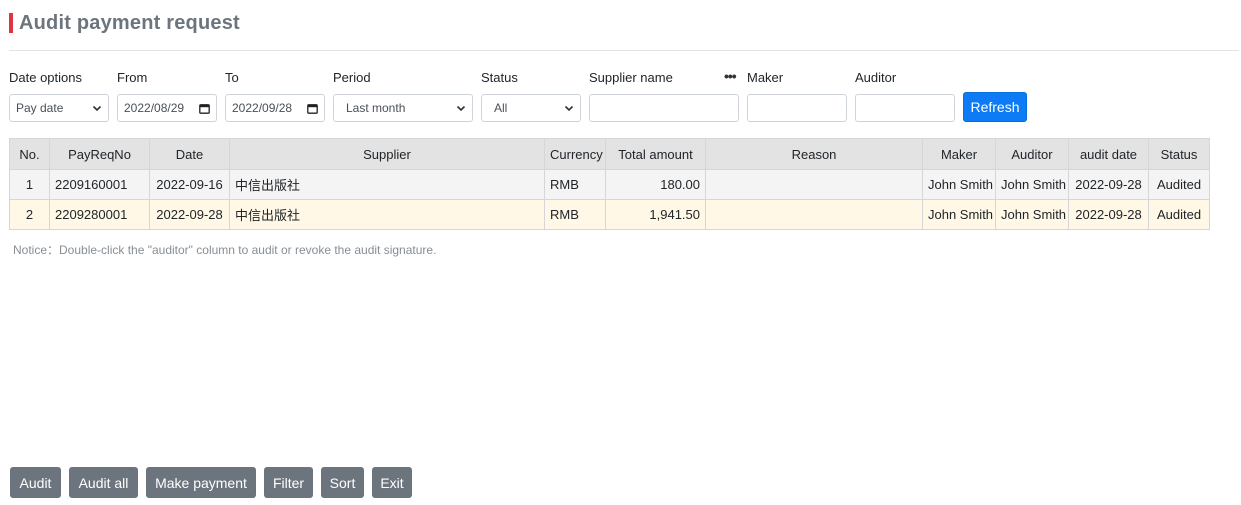 The width and height of the screenshot is (1241, 505). What do you see at coordinates (376, 108) in the screenshot?
I see `period-value: Last month` at bounding box center [376, 108].